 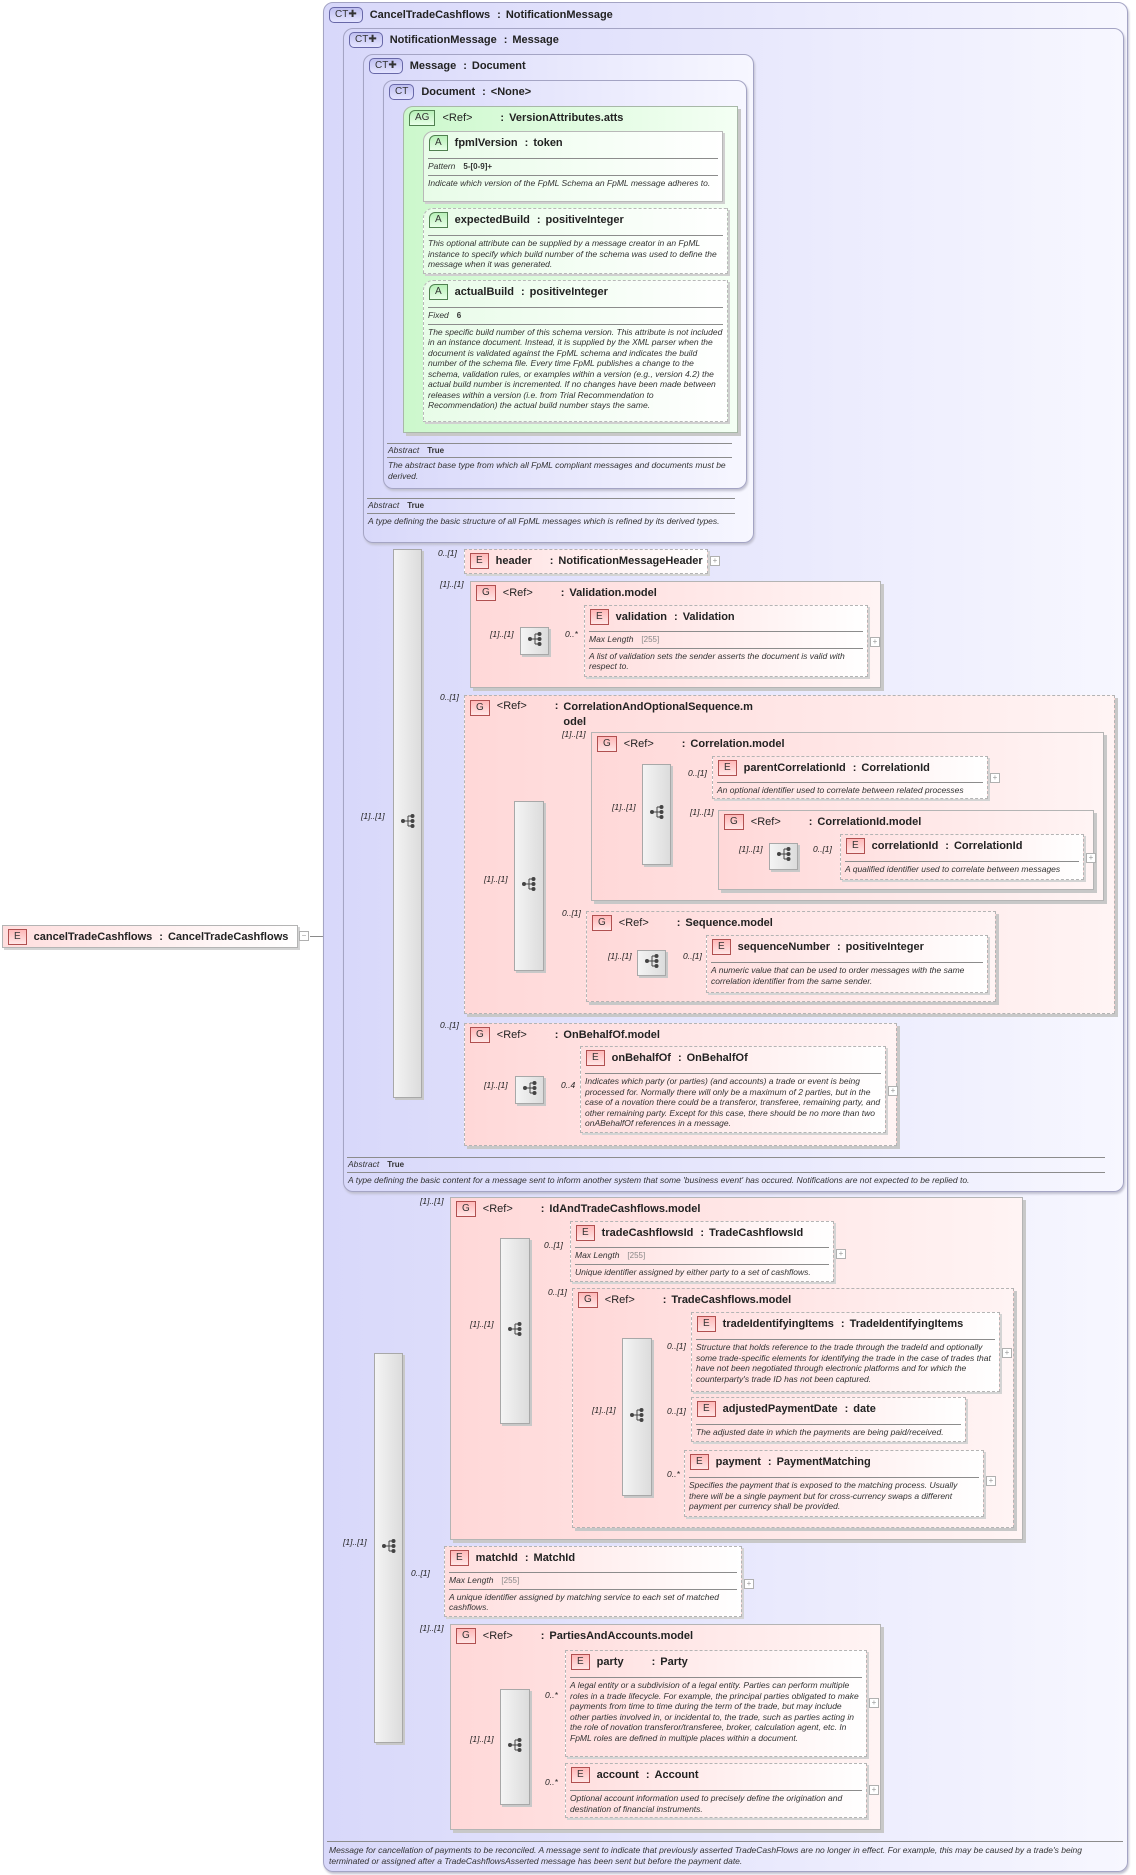 I want to click on element-type: CancelTradeCashflows, so click(x=228, y=937).